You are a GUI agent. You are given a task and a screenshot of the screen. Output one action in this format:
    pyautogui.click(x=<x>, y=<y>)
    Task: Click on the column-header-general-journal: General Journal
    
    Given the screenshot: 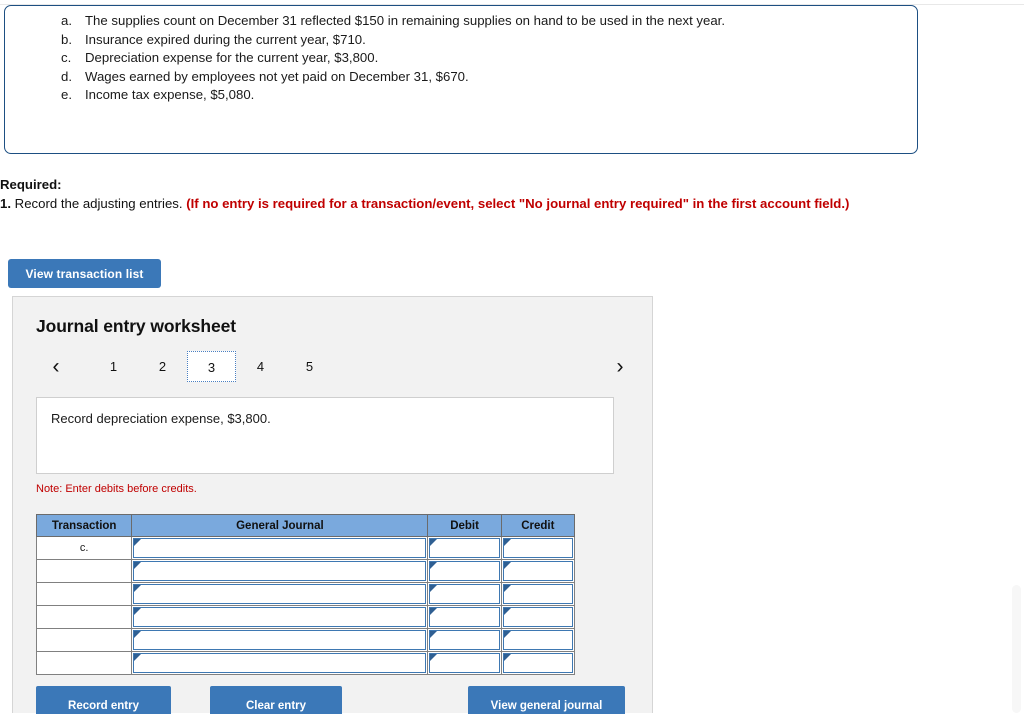 What is the action you would take?
    pyautogui.click(x=280, y=525)
    